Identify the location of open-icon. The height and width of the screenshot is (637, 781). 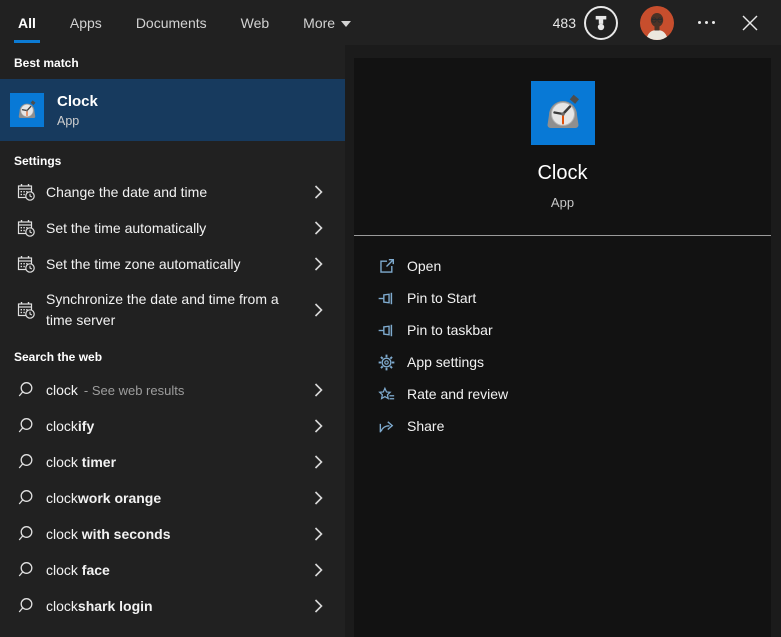
(386, 266).